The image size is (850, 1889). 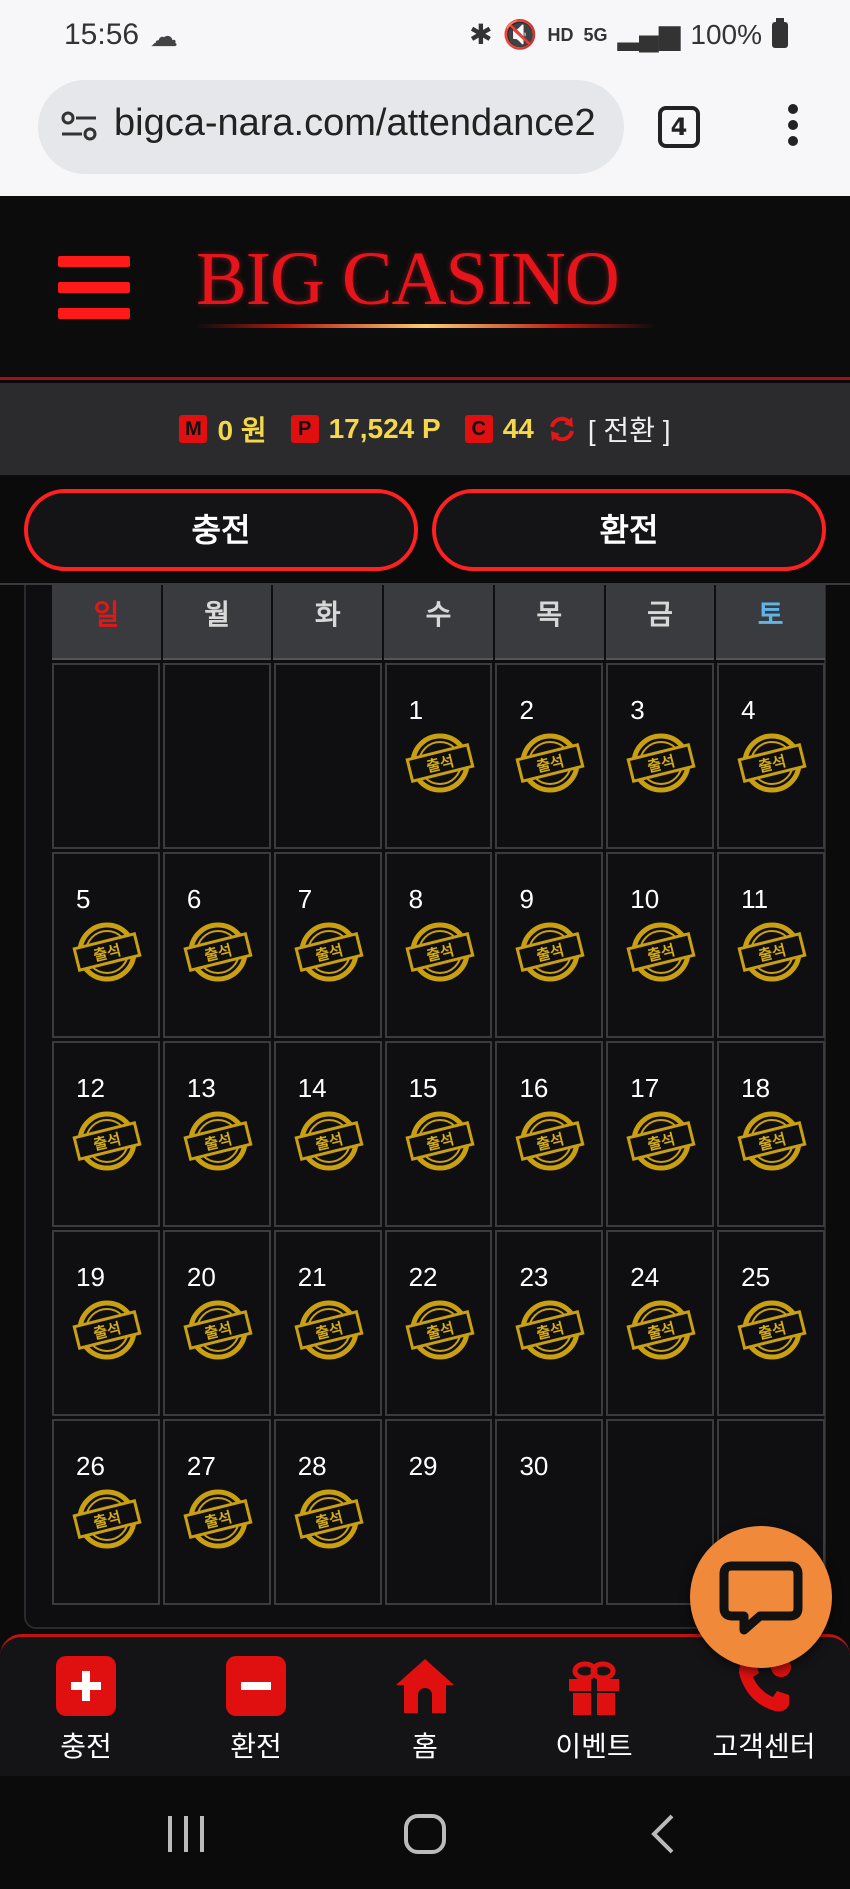 I want to click on browser-menu-icon, so click(x=793, y=128).